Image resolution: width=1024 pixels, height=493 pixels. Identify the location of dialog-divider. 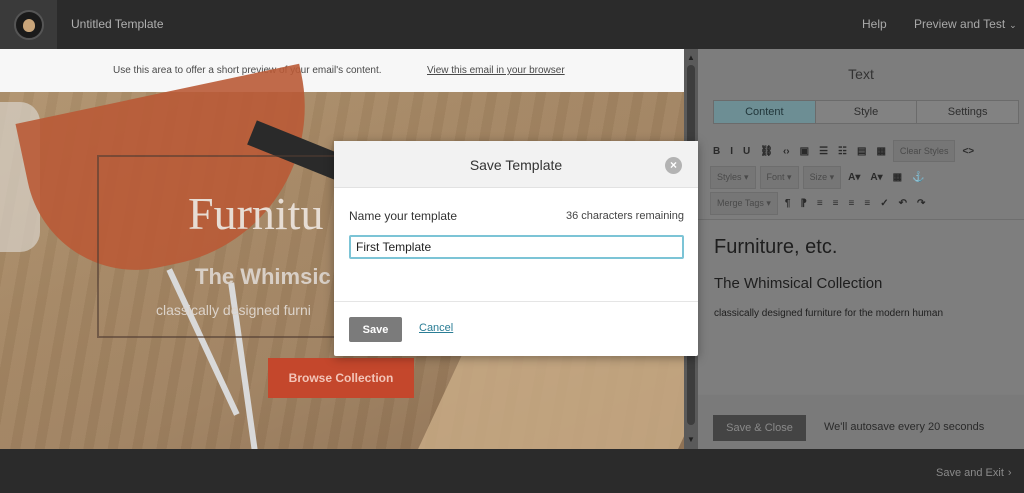
(516, 301).